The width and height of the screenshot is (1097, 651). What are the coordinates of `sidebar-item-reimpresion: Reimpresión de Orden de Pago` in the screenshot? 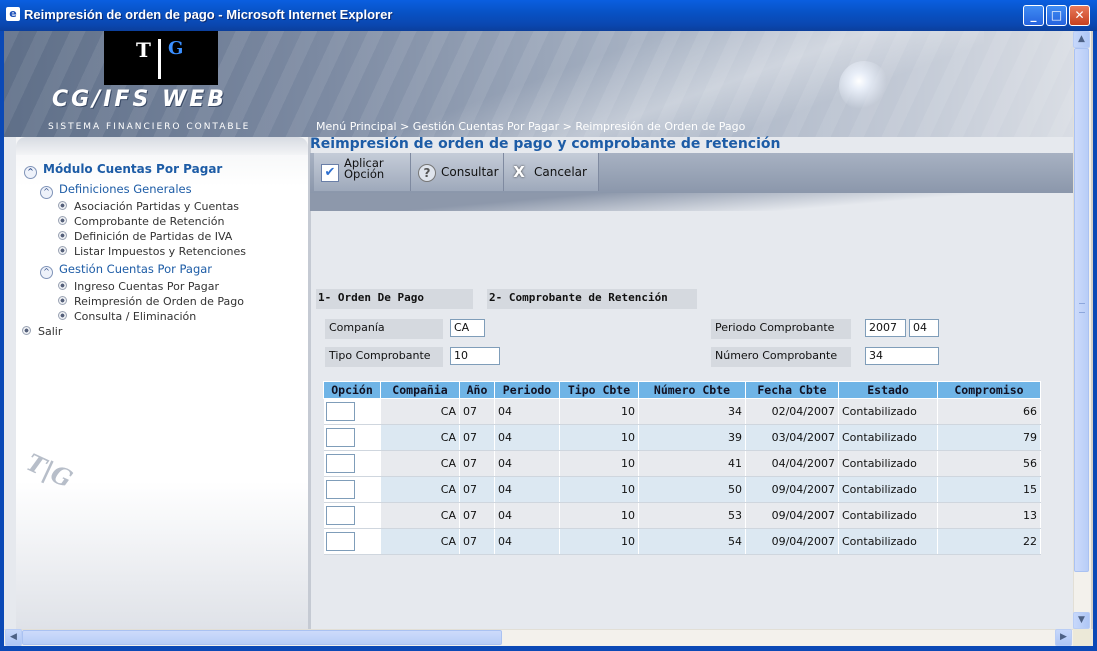 It's located at (151, 301).